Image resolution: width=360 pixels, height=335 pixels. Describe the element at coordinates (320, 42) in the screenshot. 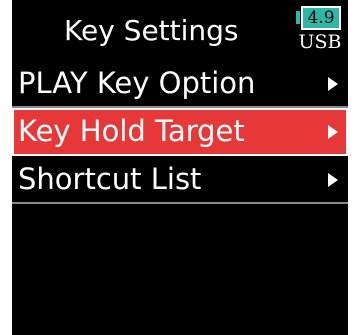

I see `power-source-label: USB` at that location.